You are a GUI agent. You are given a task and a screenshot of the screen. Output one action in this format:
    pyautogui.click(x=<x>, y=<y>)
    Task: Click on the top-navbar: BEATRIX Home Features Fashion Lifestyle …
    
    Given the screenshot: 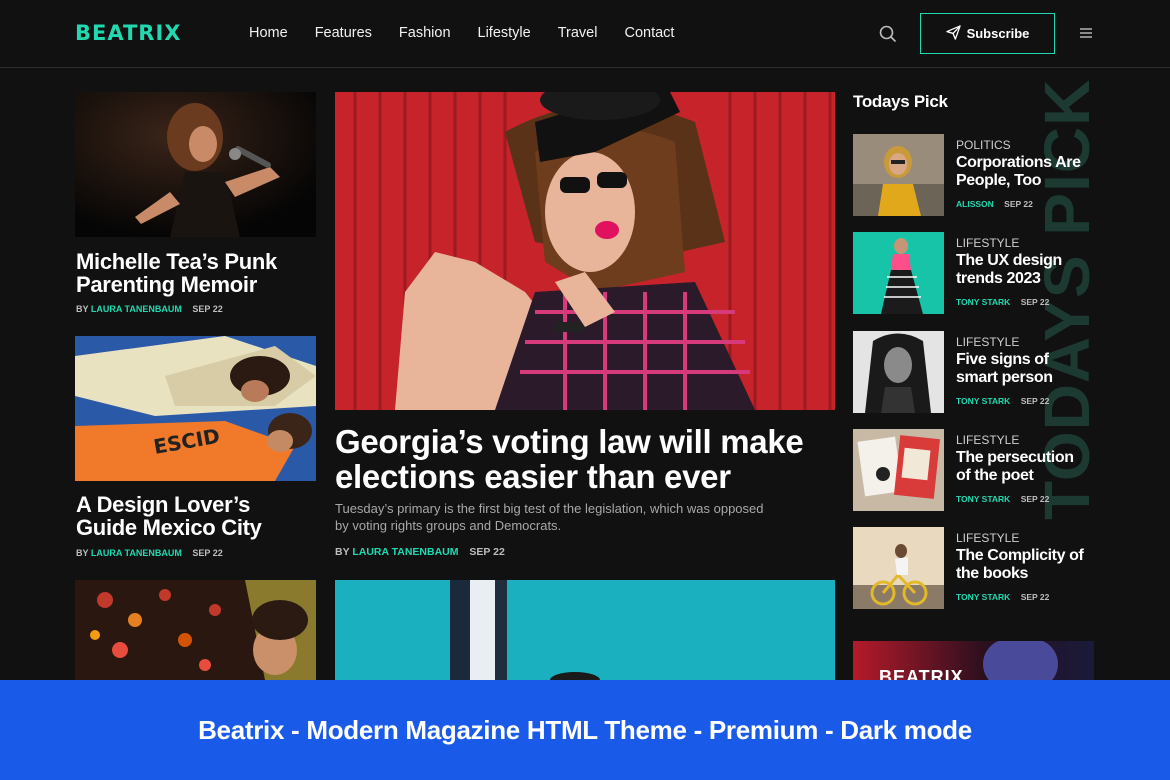 What is the action you would take?
    pyautogui.click(x=585, y=34)
    